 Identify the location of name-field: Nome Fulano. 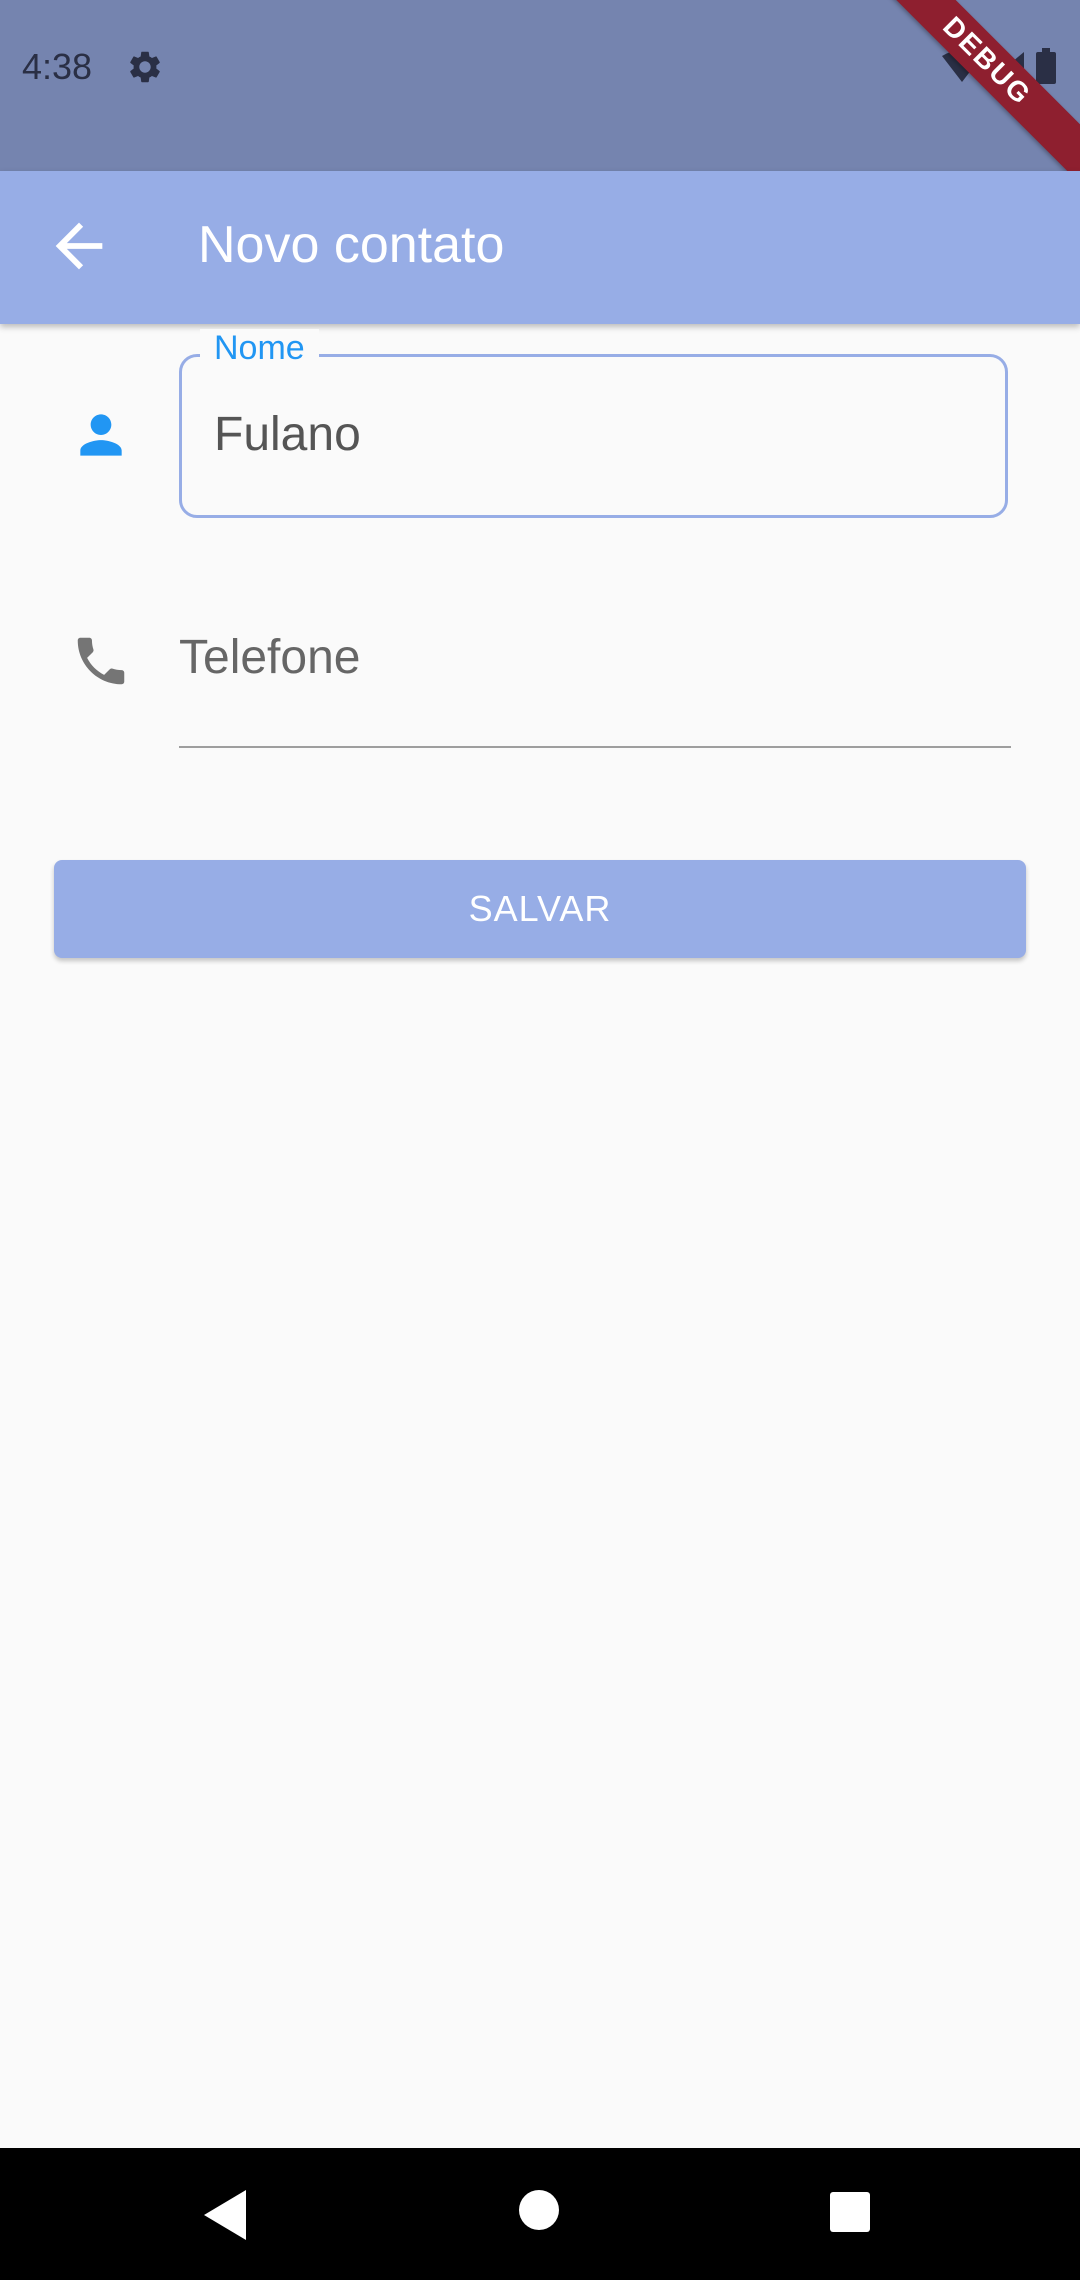
(593, 423).